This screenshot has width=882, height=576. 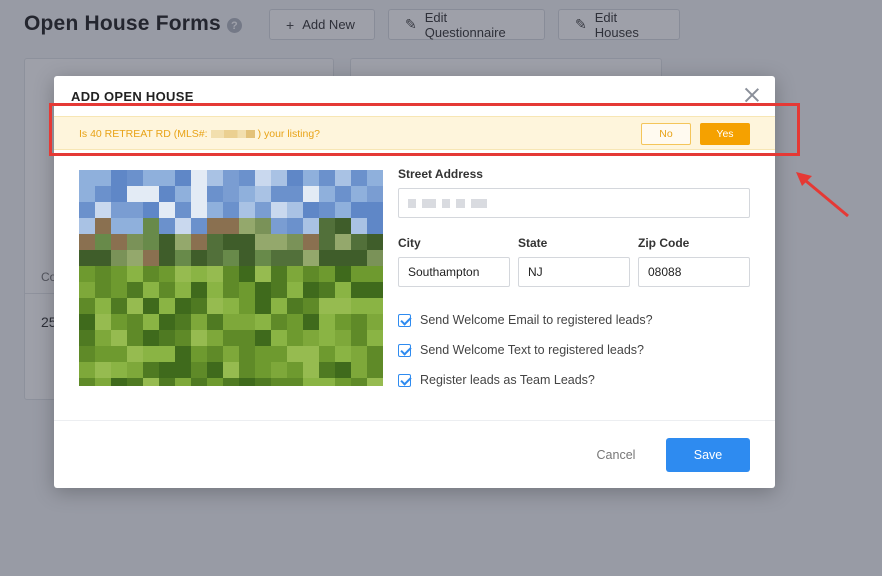 I want to click on modal-footer-divider, so click(x=414, y=420).